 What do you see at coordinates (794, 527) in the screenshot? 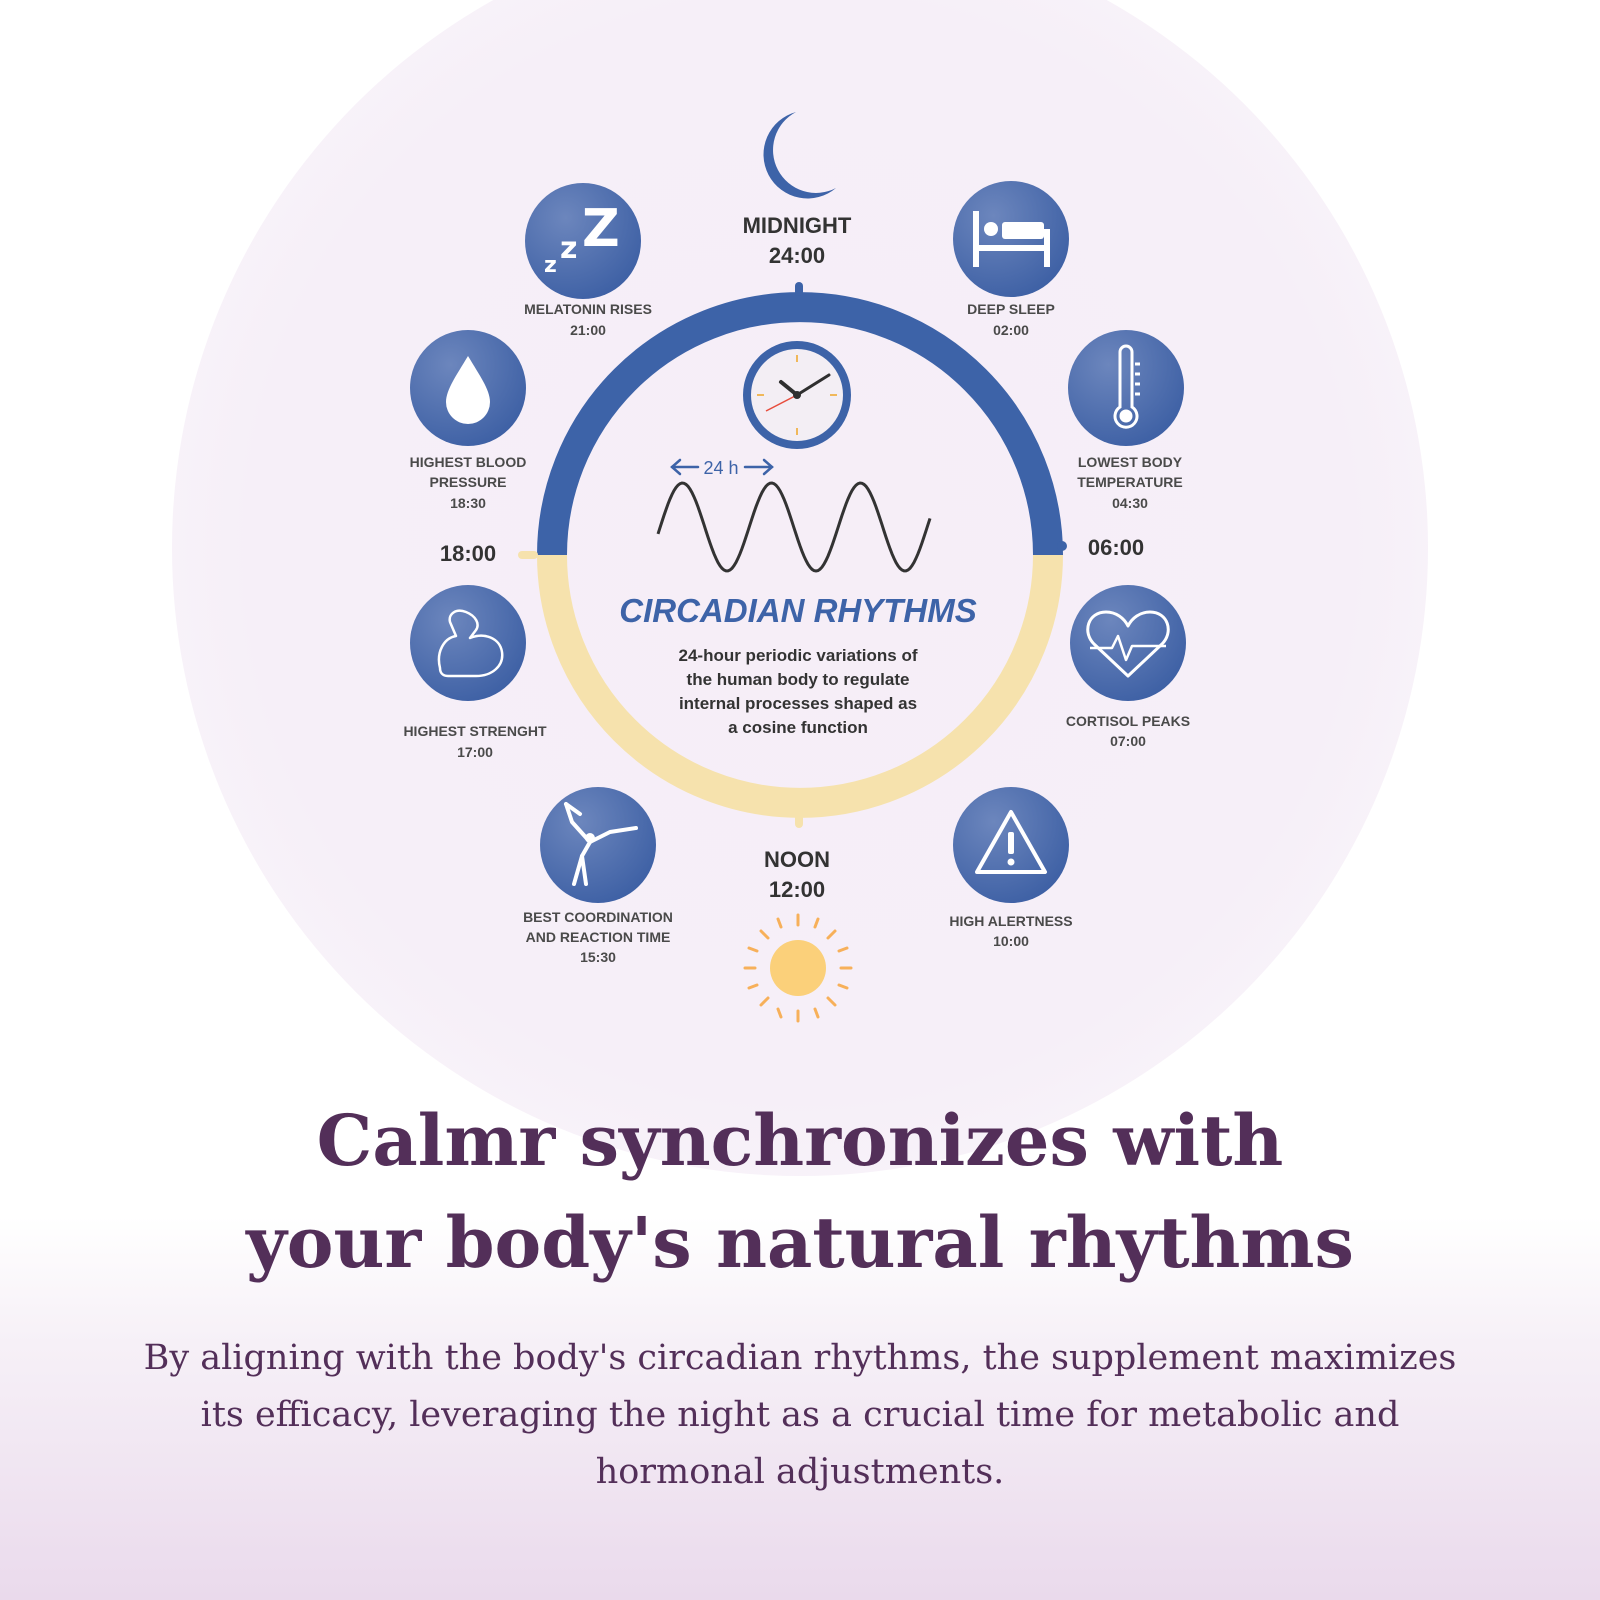
I see `cosine-wave` at bounding box center [794, 527].